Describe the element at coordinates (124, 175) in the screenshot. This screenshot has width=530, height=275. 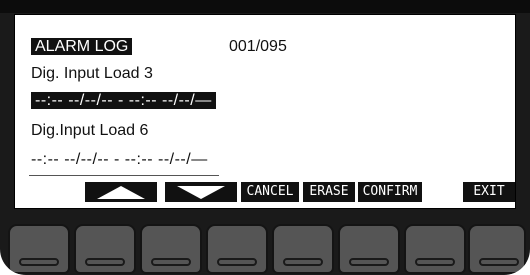
I see `divider` at that location.